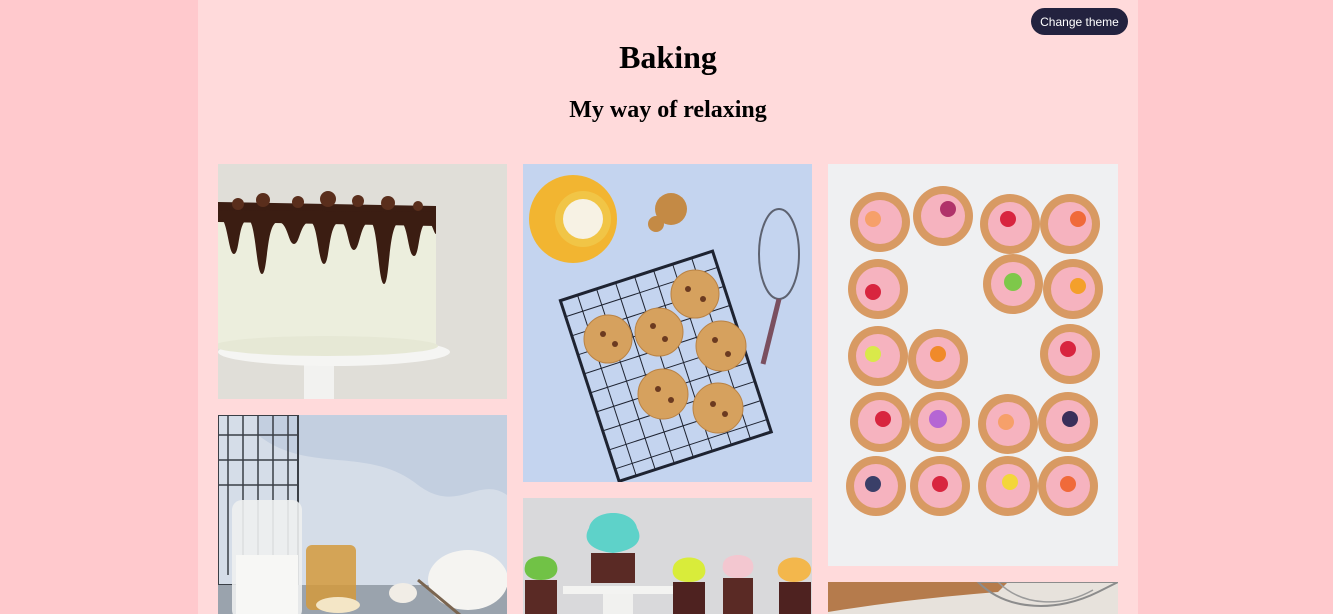  Describe the element at coordinates (668, 110) in the screenshot. I see `page-subtitle: My way of relaxing` at that location.